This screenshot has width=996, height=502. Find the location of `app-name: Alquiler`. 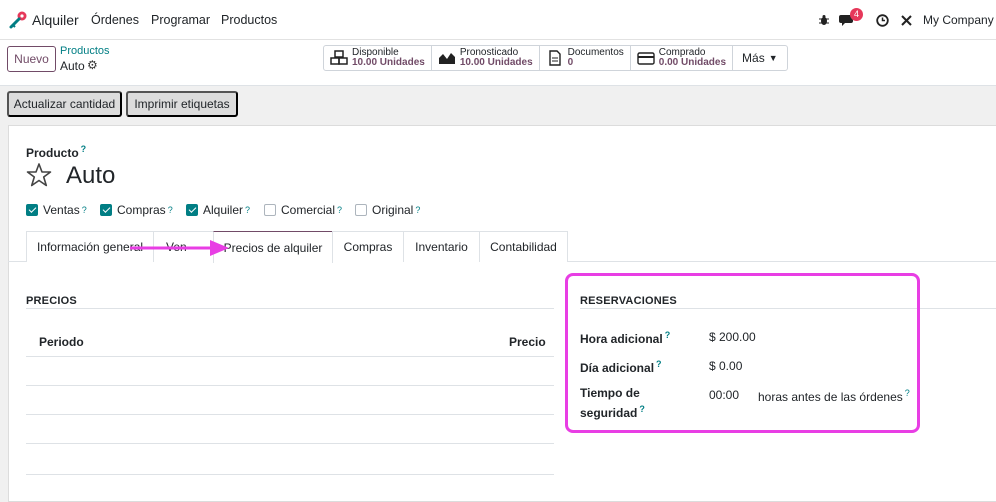

app-name: Alquiler is located at coordinates (55, 20).